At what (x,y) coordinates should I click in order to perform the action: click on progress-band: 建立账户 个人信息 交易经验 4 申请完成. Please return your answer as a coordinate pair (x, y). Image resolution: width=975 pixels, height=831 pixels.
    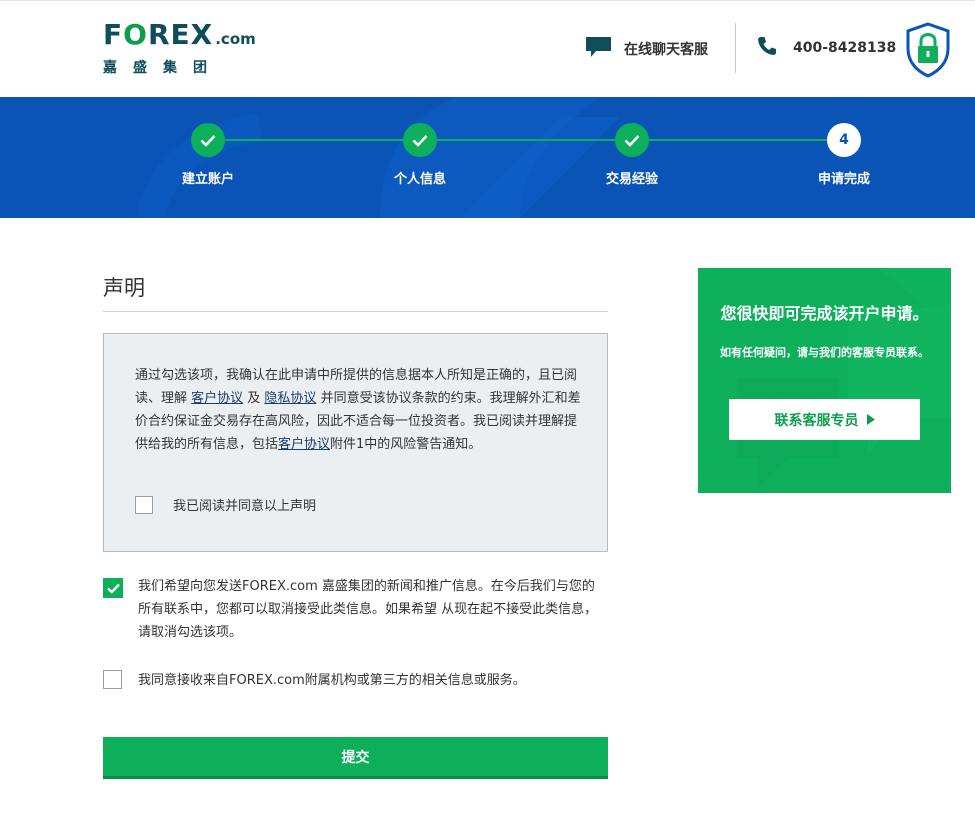
    Looking at the image, I should click on (487, 157).